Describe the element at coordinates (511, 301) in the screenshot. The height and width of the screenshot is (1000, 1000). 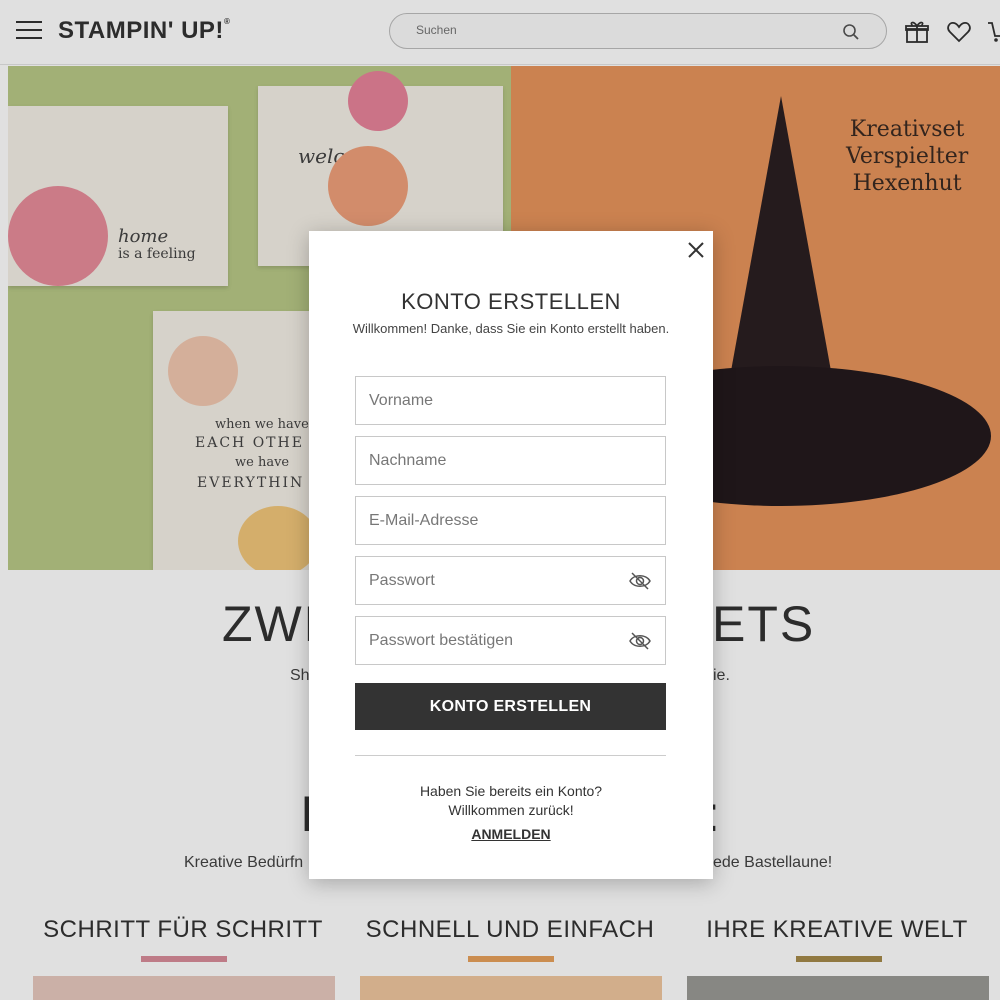
I see `modal-title: KONTO ERSTELLEN` at that location.